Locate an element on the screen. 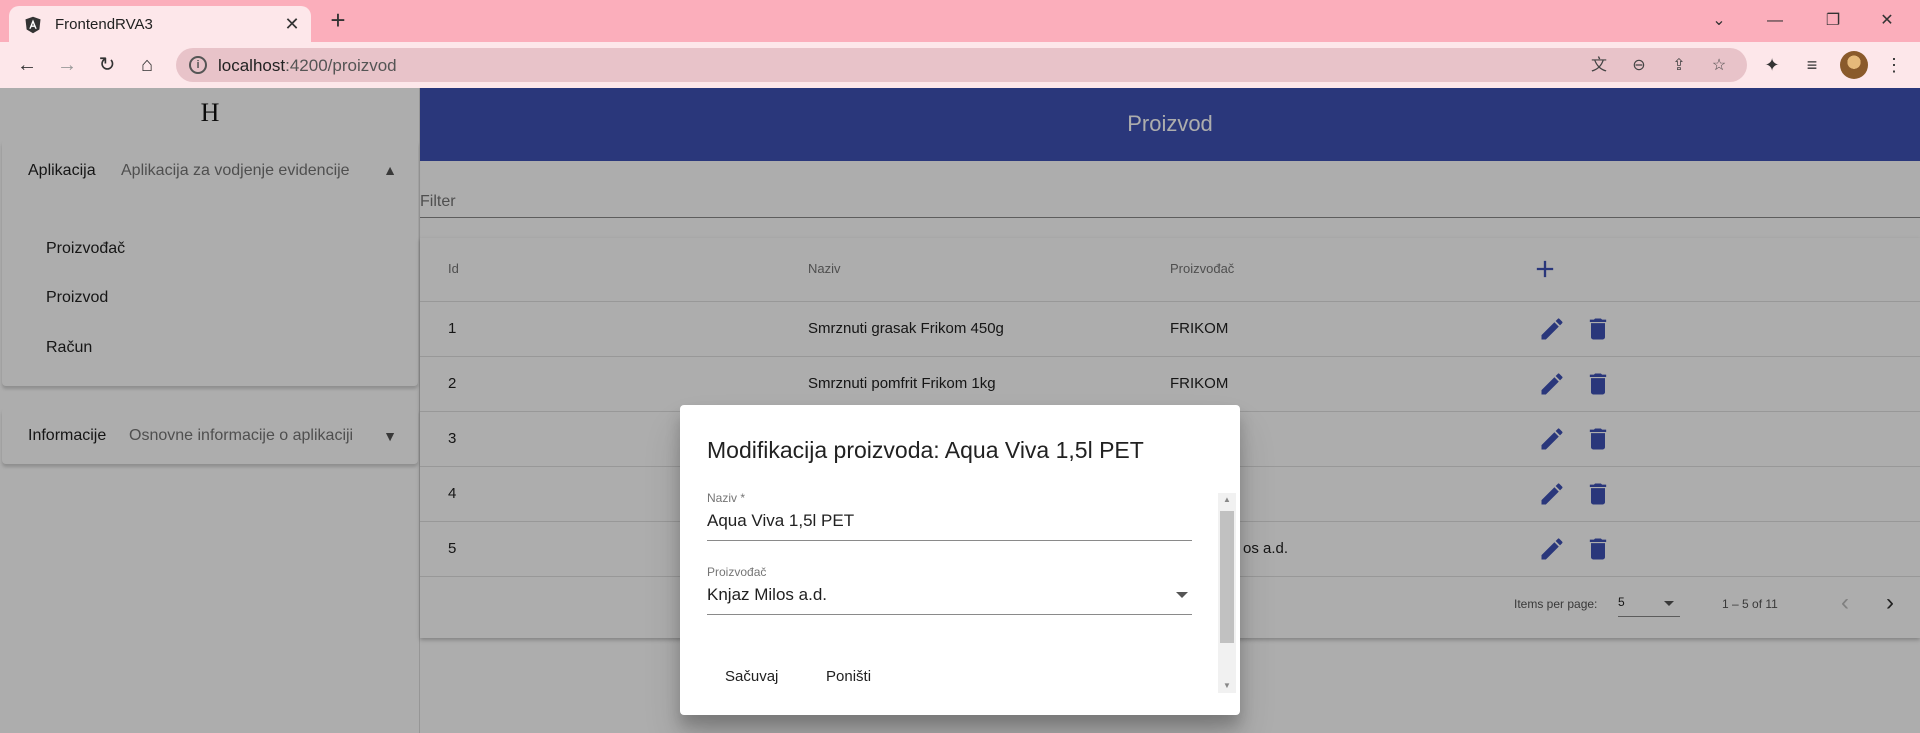 Image resolution: width=1920 pixels, height=733 pixels. bookmark-star-icon: ☆ is located at coordinates (1719, 66).